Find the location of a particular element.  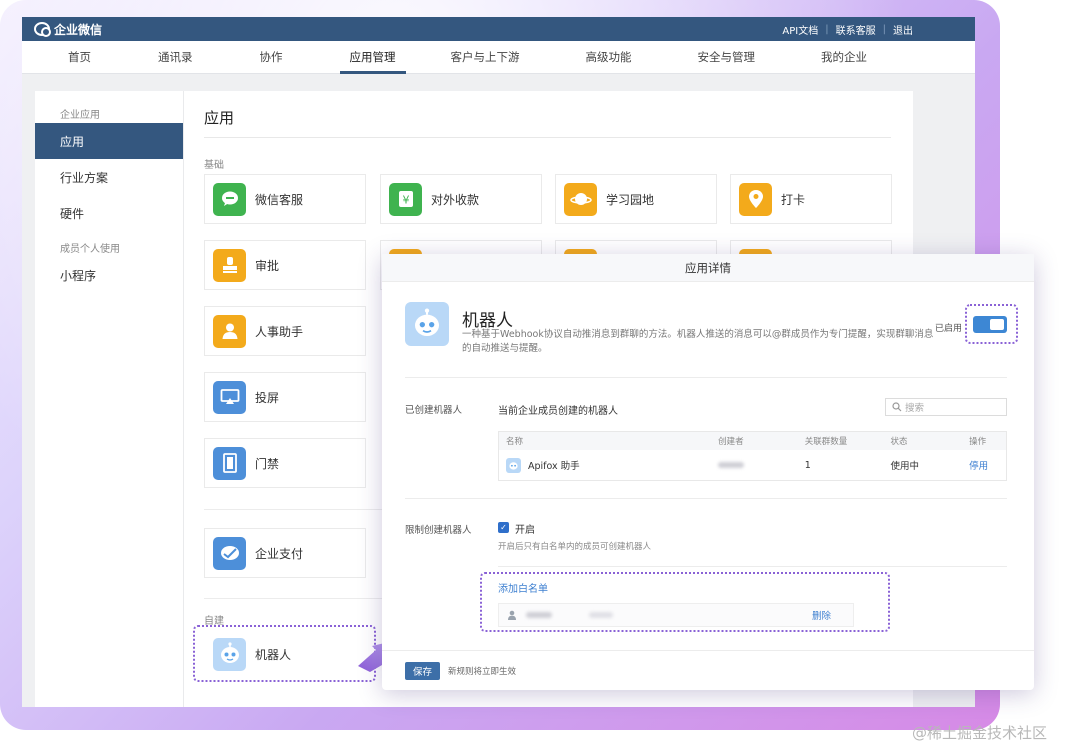

main-nav: 首页 通讯录 协作 应用管理 客户与上下游 高级功能 安全与管理 我的企业 is located at coordinates (498, 57).